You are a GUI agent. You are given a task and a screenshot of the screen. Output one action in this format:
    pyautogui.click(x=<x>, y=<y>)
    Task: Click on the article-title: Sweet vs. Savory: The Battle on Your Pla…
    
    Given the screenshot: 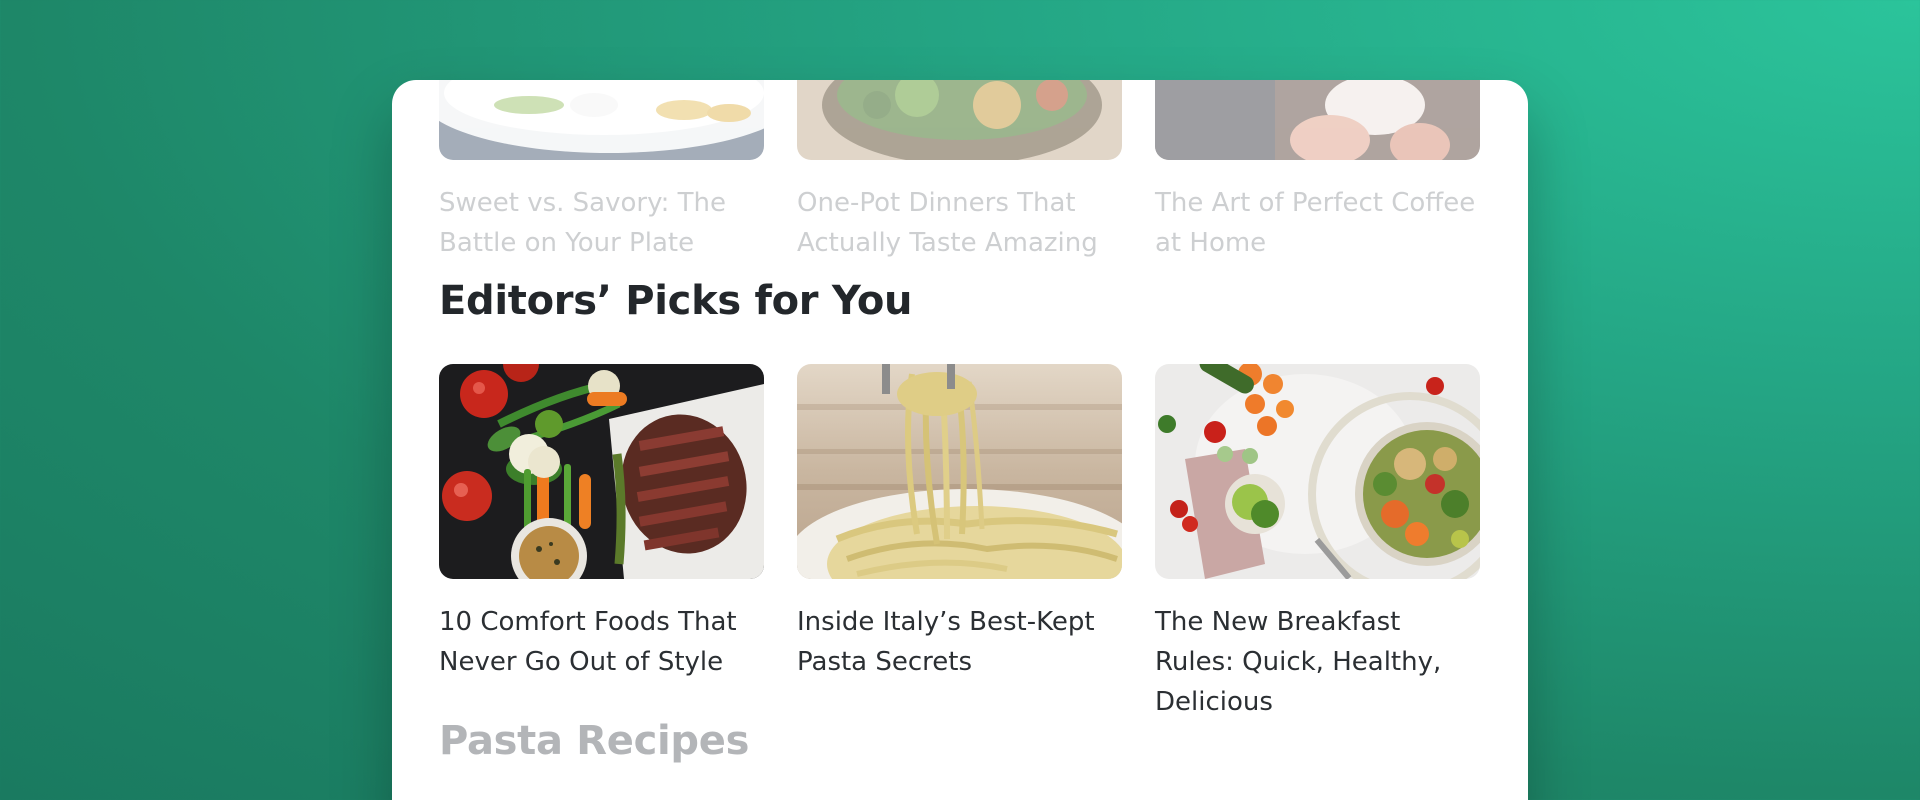 What is the action you would take?
    pyautogui.click(x=582, y=223)
    